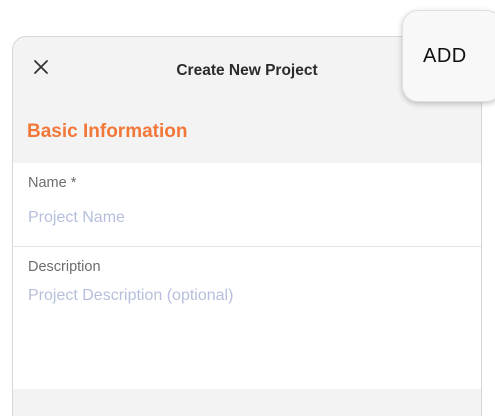 Image resolution: width=495 pixels, height=416 pixels. I want to click on name-input, so click(247, 218).